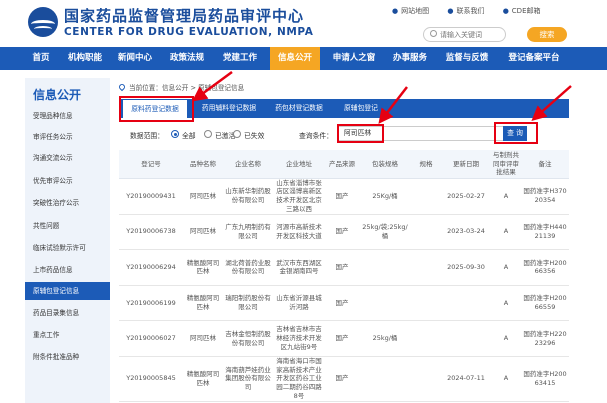 The image size is (607, 403). Describe the element at coordinates (187, 58) in the screenshot. I see `nav-policy: 政策法规` at that location.